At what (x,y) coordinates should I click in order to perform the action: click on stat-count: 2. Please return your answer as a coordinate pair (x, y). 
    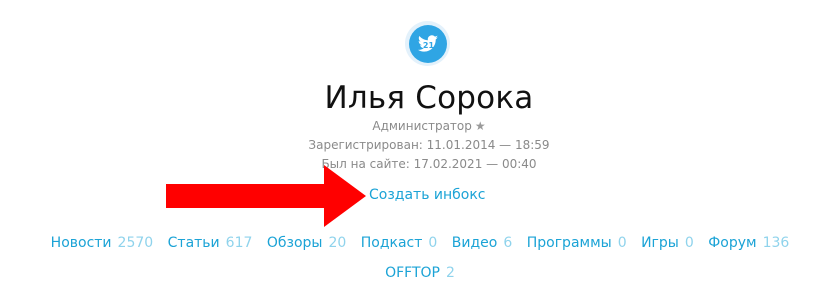
    Looking at the image, I should click on (450, 273).